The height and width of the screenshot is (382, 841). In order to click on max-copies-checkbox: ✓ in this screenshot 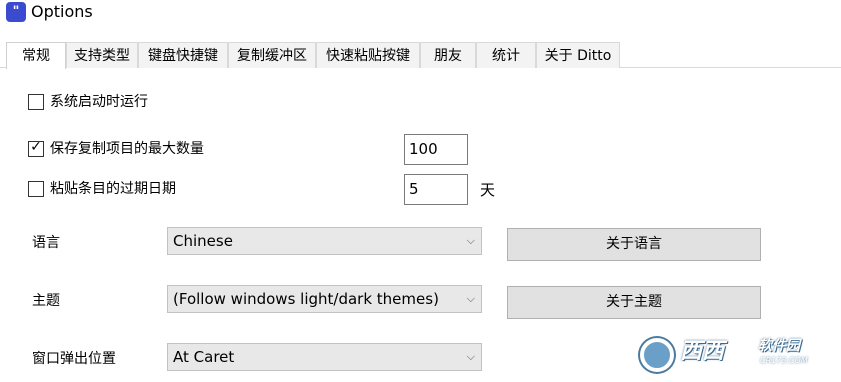, I will do `click(36, 148)`.